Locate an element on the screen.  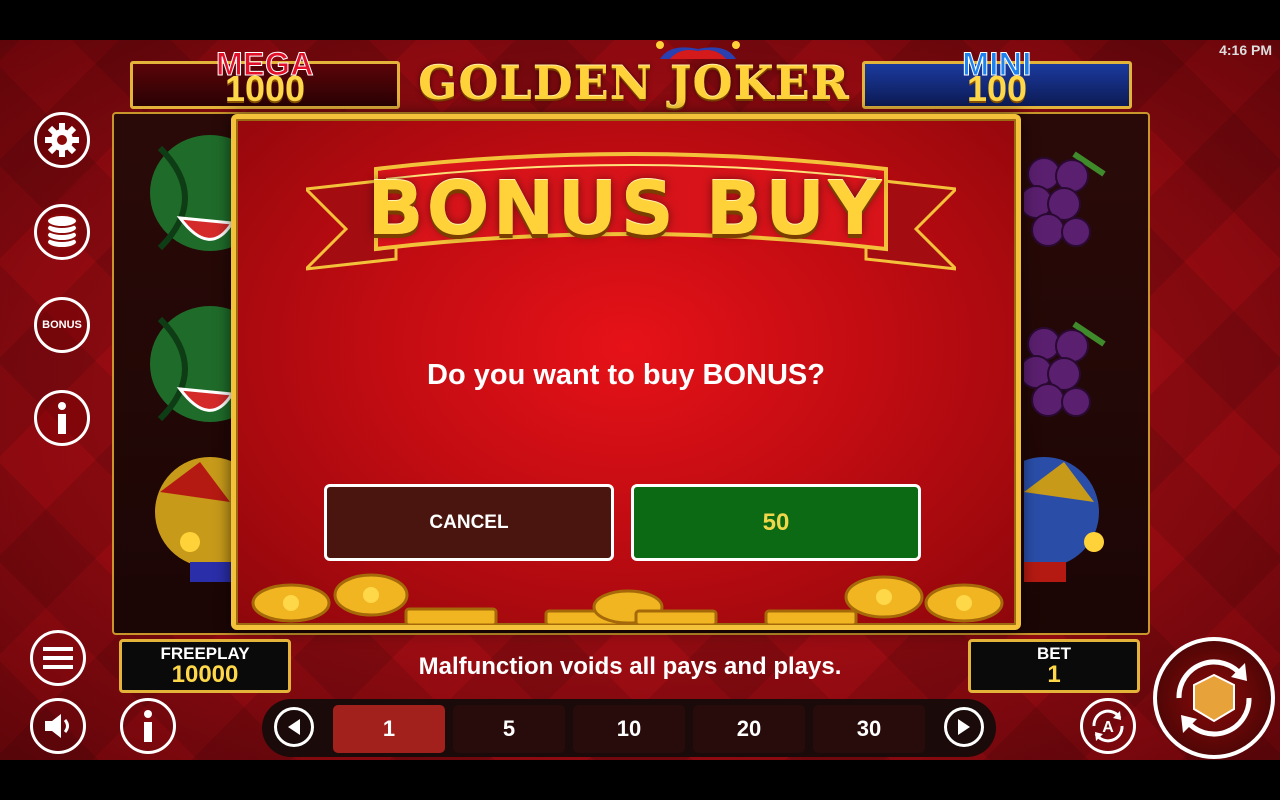
svg-text: A is located at coordinates (1108, 727).